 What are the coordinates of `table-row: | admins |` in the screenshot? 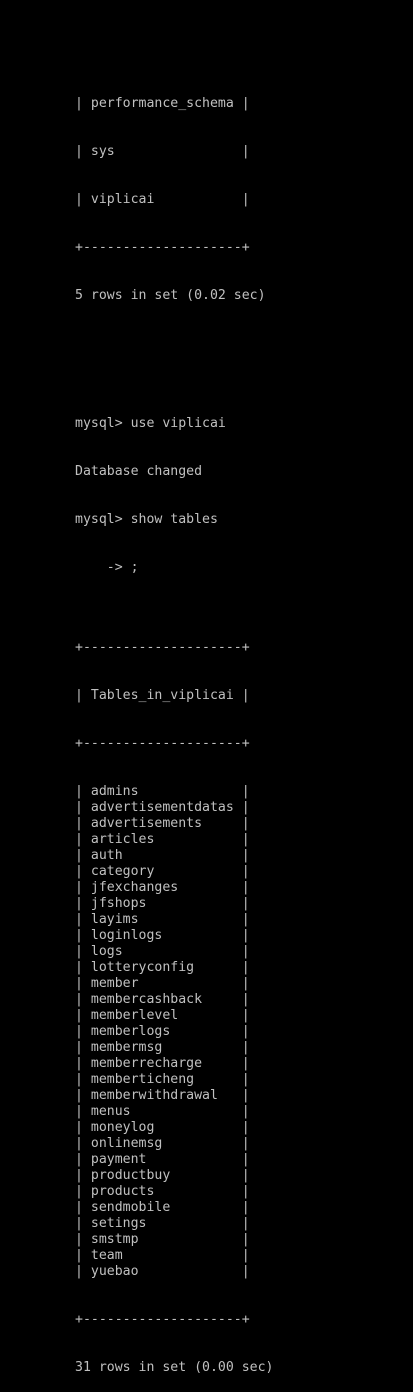 It's located at (162, 791).